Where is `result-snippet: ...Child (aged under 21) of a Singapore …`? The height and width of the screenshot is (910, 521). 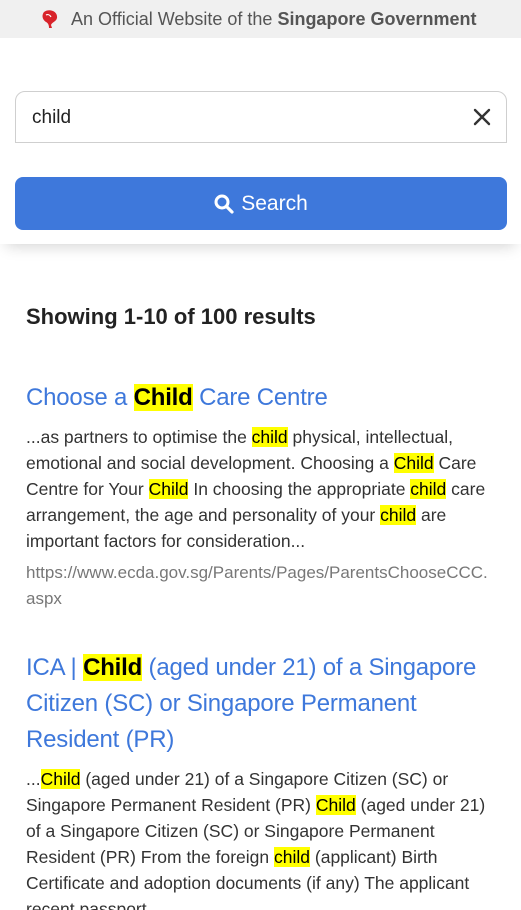 result-snippet: ...Child (aged under 21) of a Singapore … is located at coordinates (260, 838).